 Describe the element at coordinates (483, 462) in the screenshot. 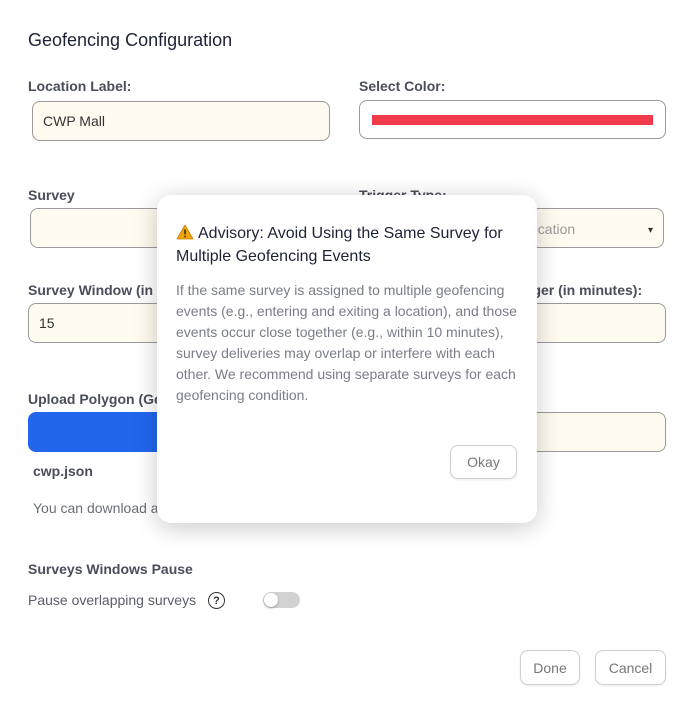

I see `okay-button: Okay` at that location.